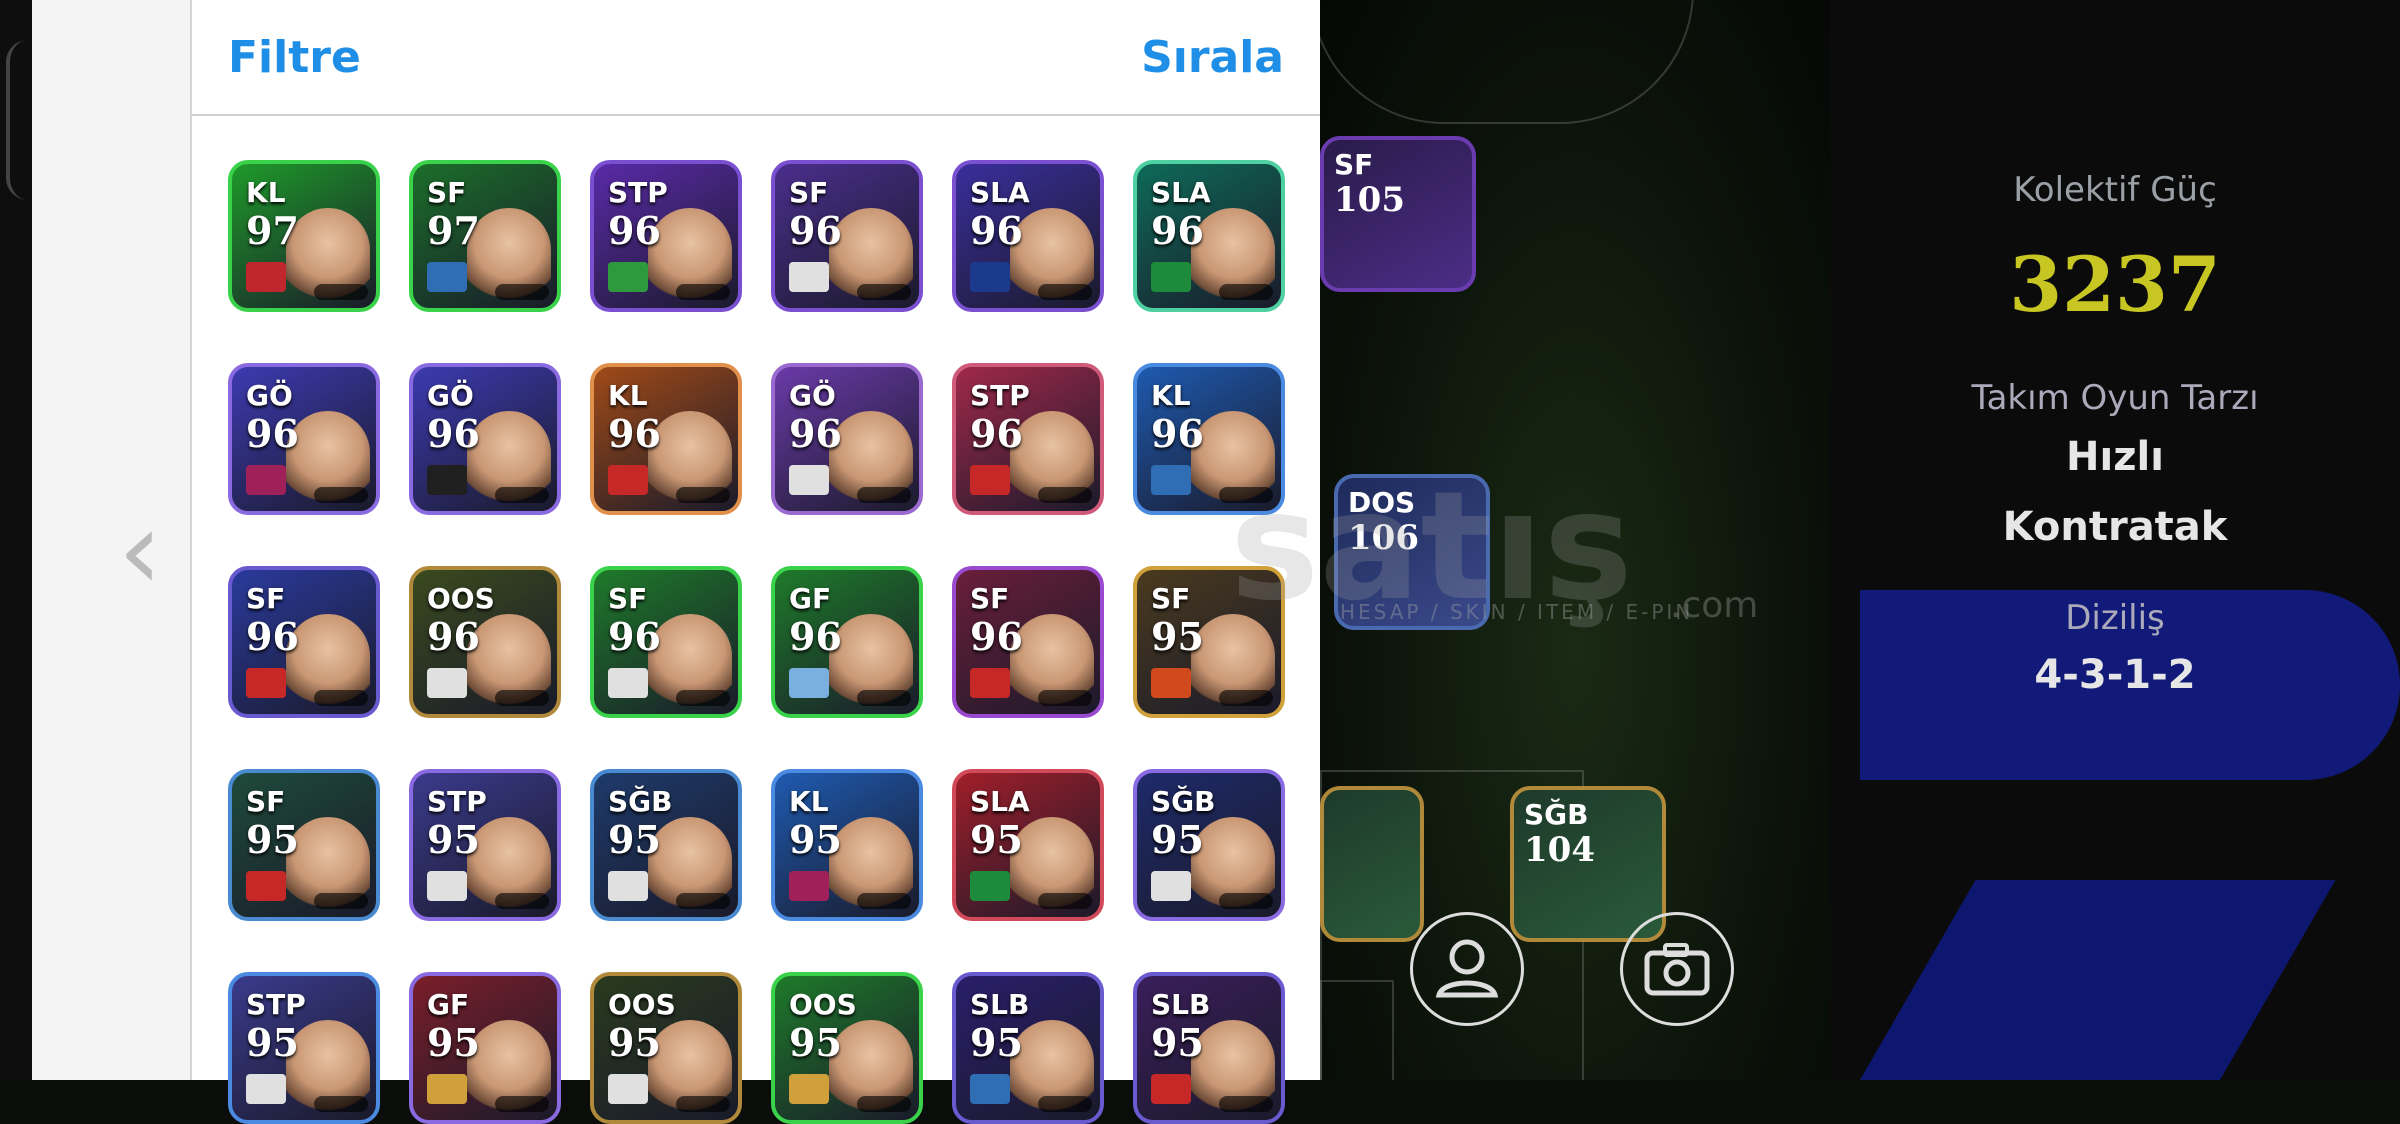 This screenshot has width=2400, height=1124. What do you see at coordinates (1714, 605) in the screenshot?
I see `watermark-suffix: .com` at bounding box center [1714, 605].